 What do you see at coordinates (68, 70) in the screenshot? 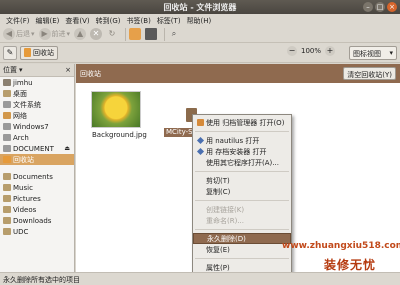
I see `close-sidebar-icon: ×` at bounding box center [68, 70].